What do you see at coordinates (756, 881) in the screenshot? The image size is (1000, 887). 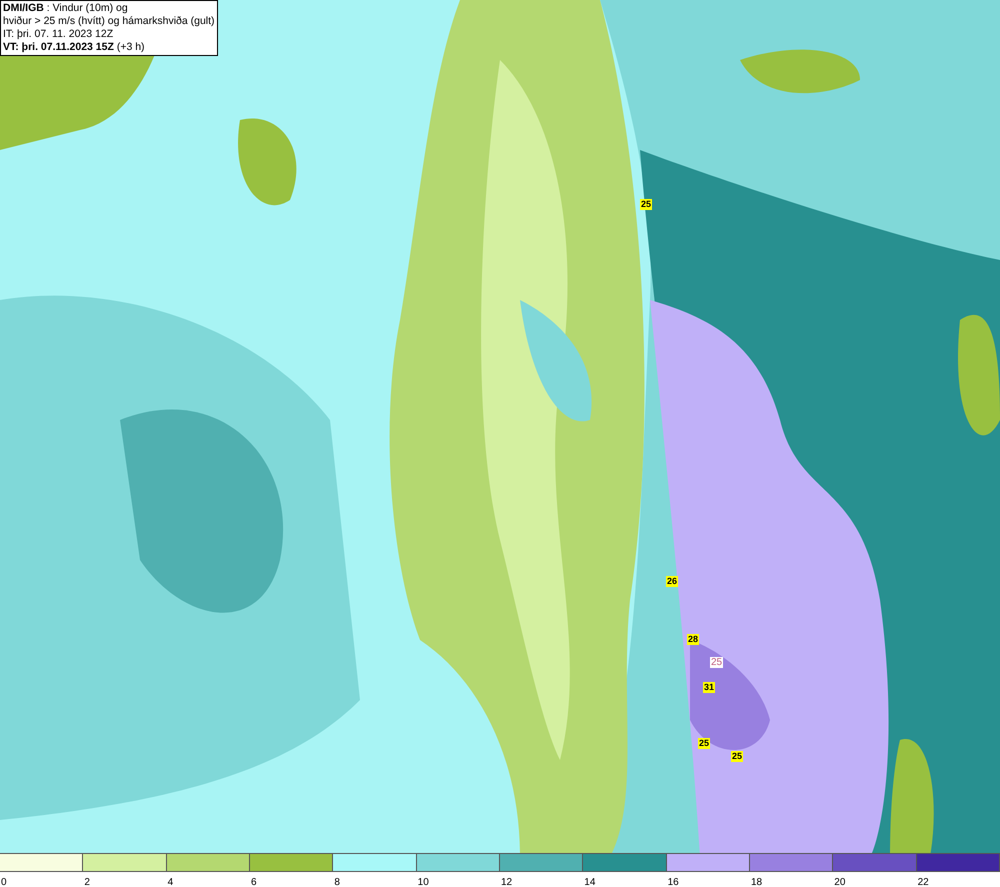 I see `legend-label: 18` at bounding box center [756, 881].